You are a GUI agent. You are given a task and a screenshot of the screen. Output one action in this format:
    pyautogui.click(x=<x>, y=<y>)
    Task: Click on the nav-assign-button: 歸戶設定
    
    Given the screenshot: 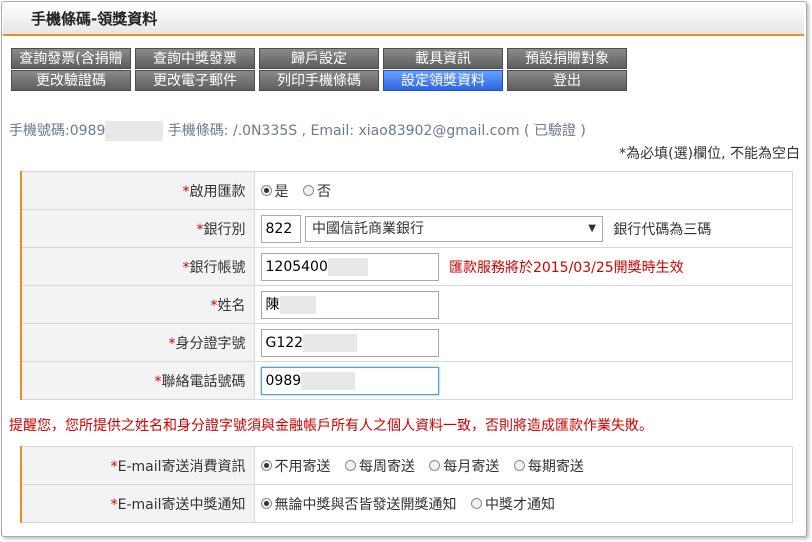 What is the action you would take?
    pyautogui.click(x=319, y=58)
    